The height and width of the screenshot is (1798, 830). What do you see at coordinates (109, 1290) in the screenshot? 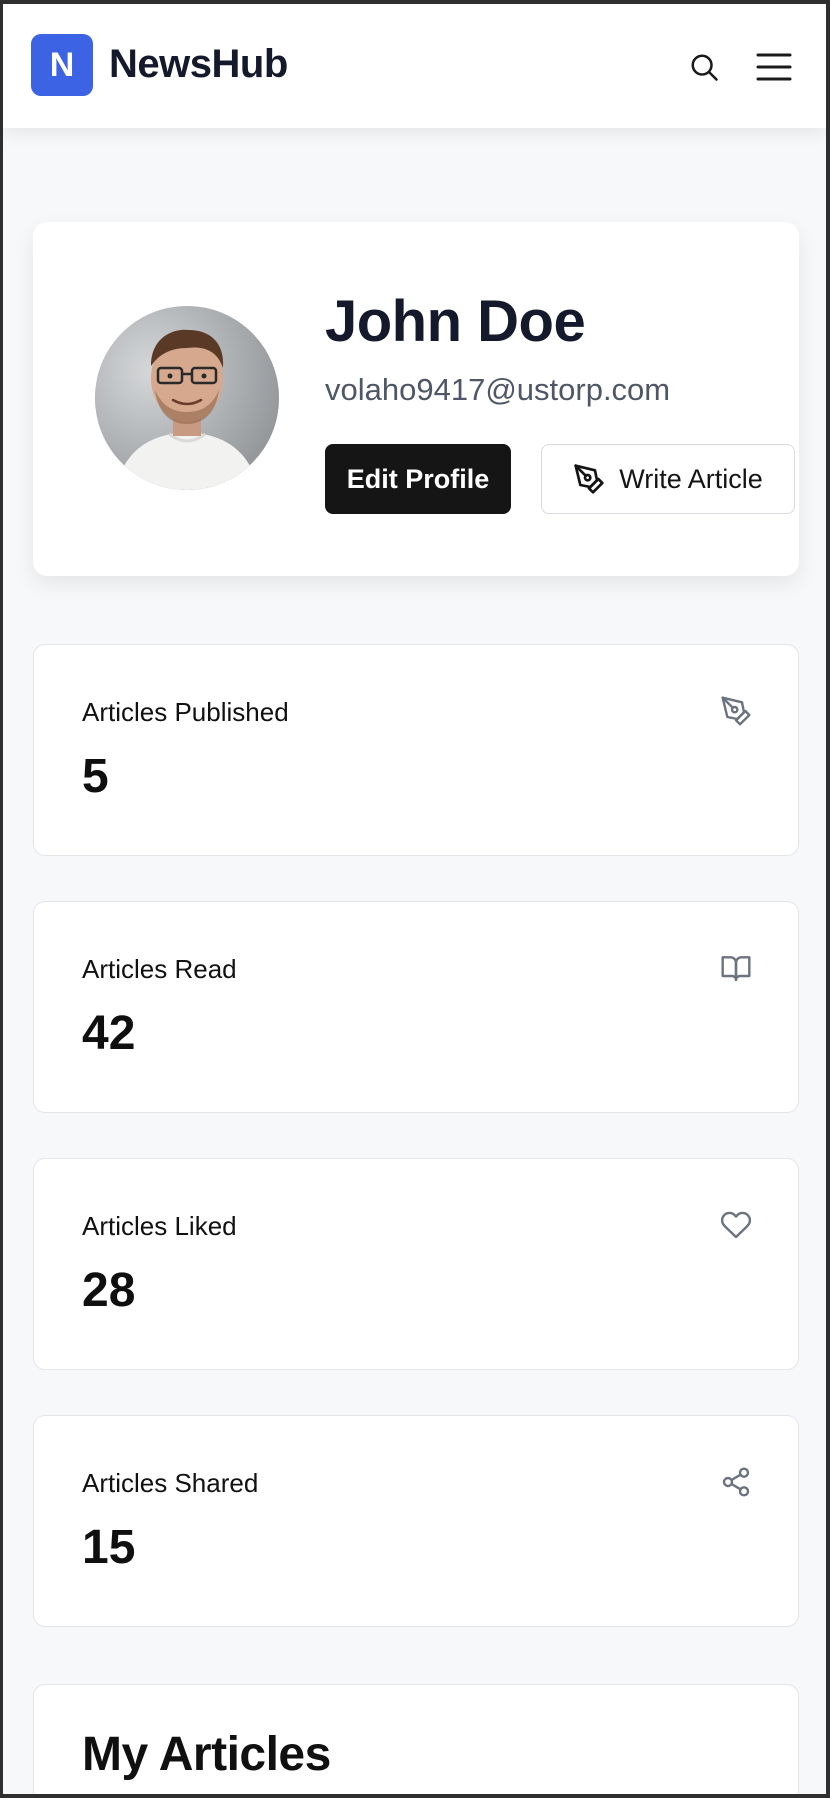
I see `stat-value: 28` at bounding box center [109, 1290].